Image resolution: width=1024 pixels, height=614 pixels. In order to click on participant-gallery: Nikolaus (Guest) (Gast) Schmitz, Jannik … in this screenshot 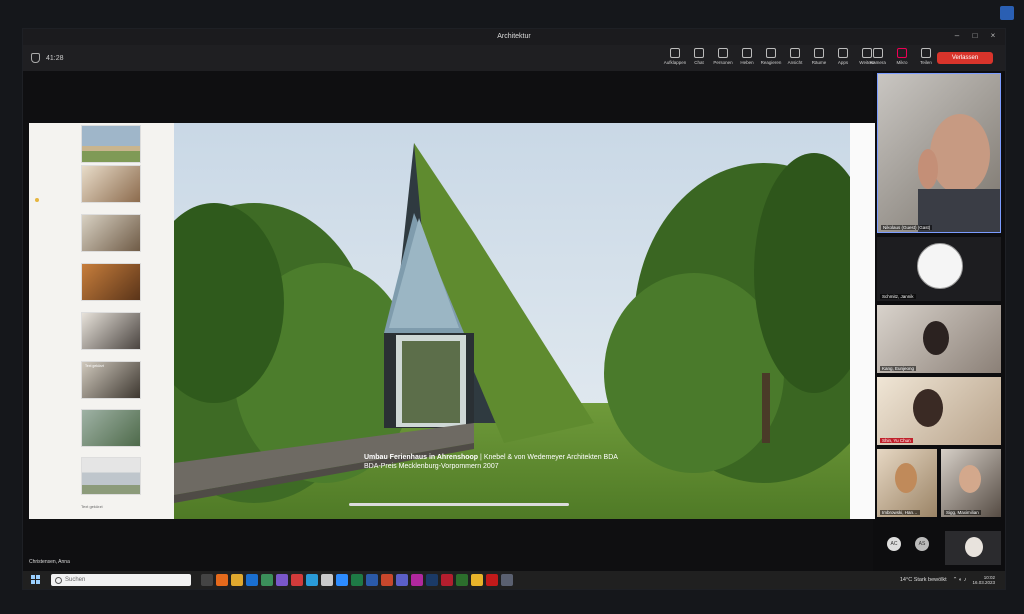, I will do `click(940, 321)`.